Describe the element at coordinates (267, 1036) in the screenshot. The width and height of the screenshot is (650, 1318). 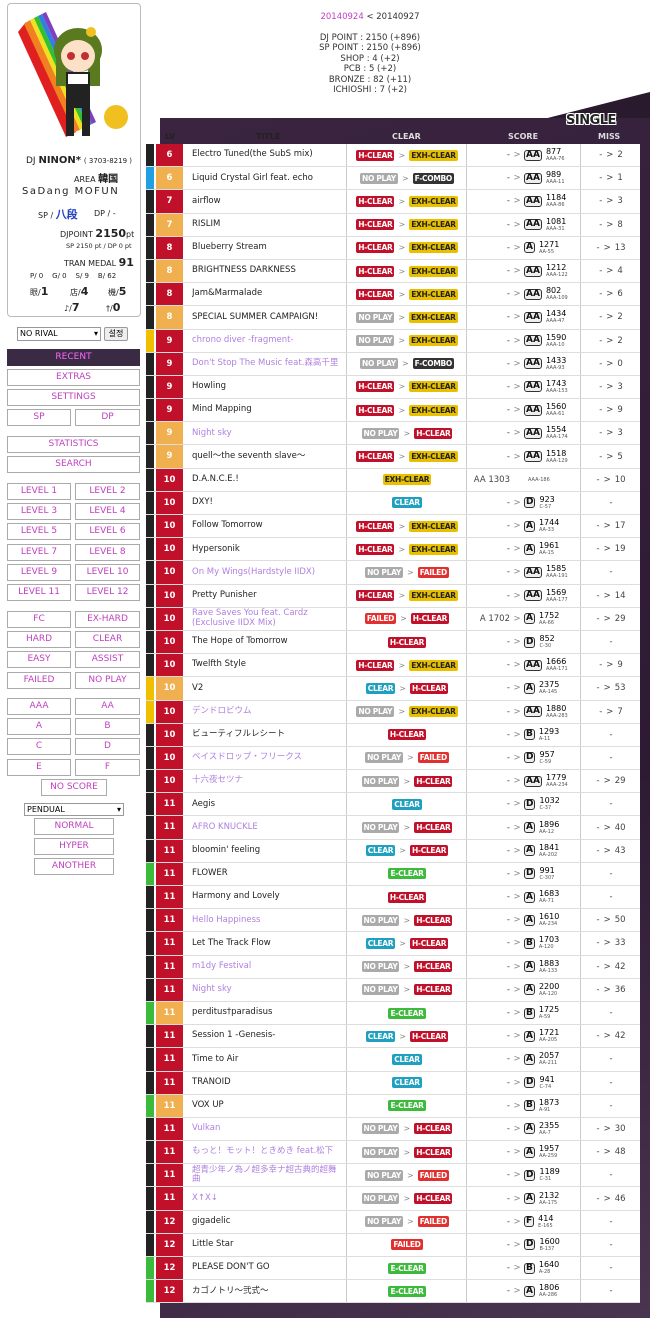
I see `song-title: Session 1 -Genesis-` at that location.